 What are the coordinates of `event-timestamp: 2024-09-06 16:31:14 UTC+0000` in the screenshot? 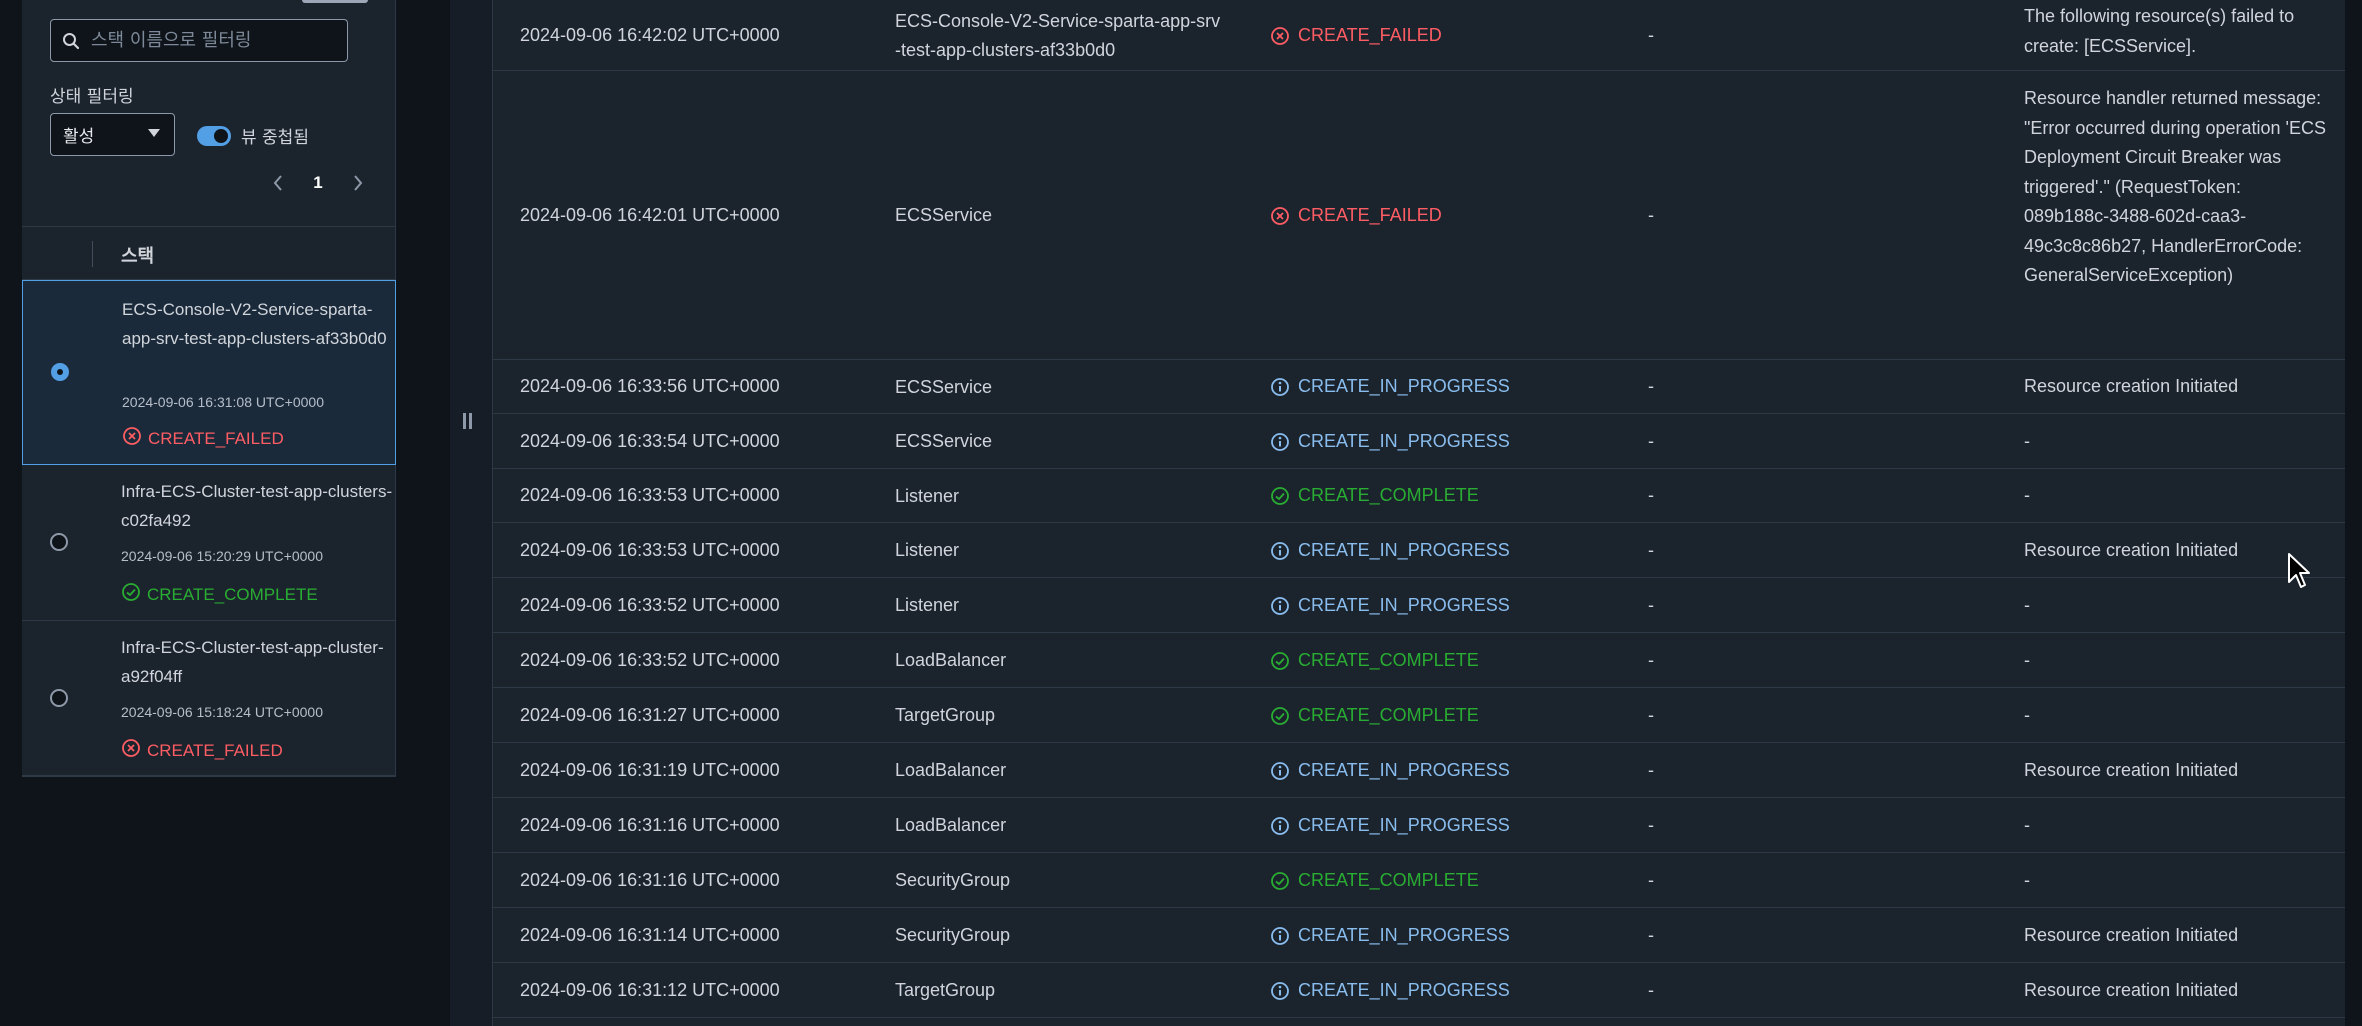 It's located at (650, 935).